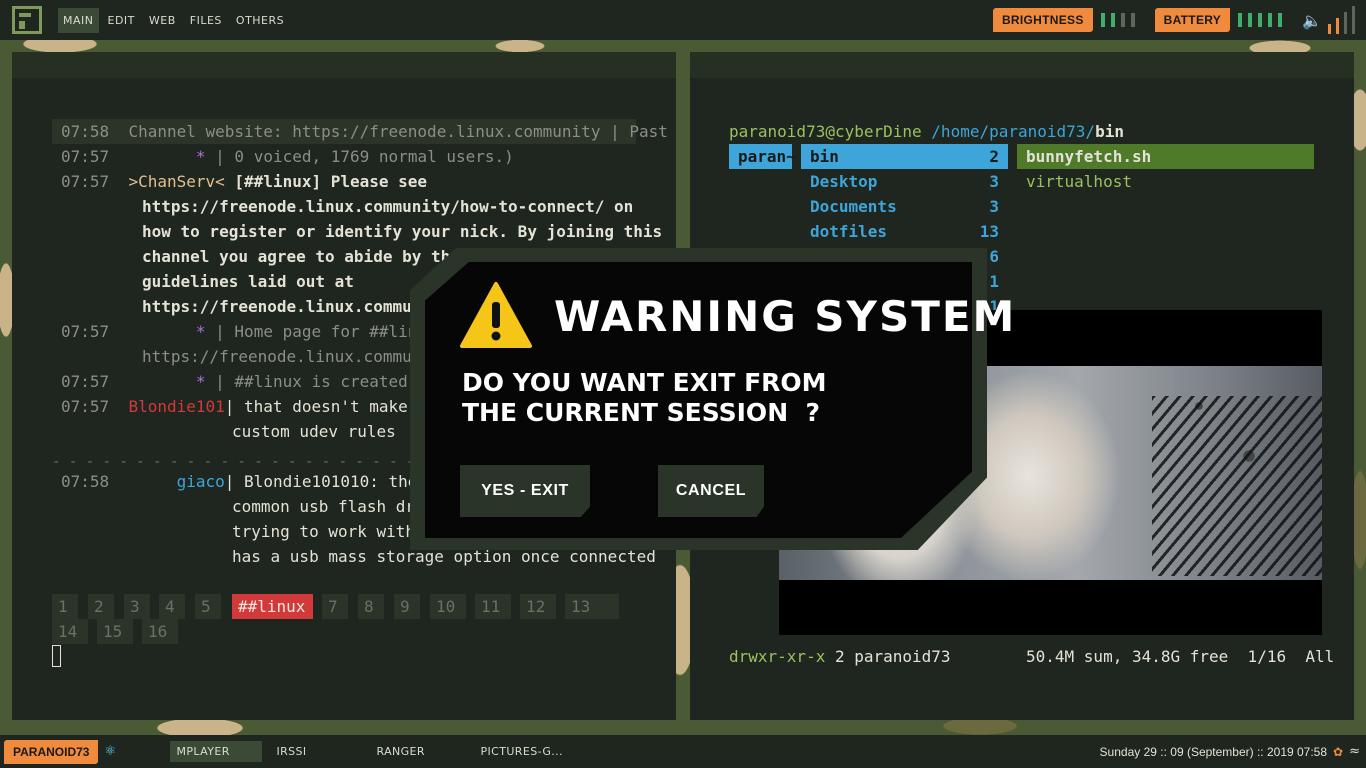 This screenshot has width=1366, height=768. What do you see at coordinates (493, 606) in the screenshot?
I see `window-tab: 11` at bounding box center [493, 606].